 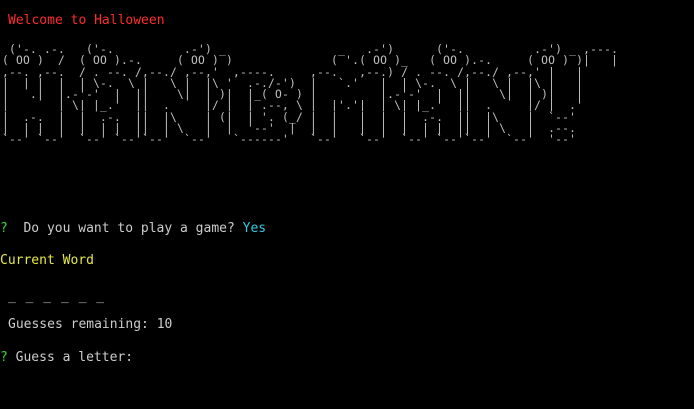 I want to click on guess-letter-question: Guess a letter:, so click(x=70, y=357).